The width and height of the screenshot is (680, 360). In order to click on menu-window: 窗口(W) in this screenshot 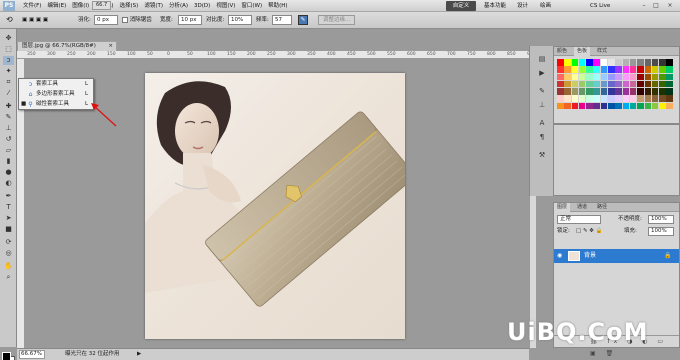, I will do `click(251, 6)`.